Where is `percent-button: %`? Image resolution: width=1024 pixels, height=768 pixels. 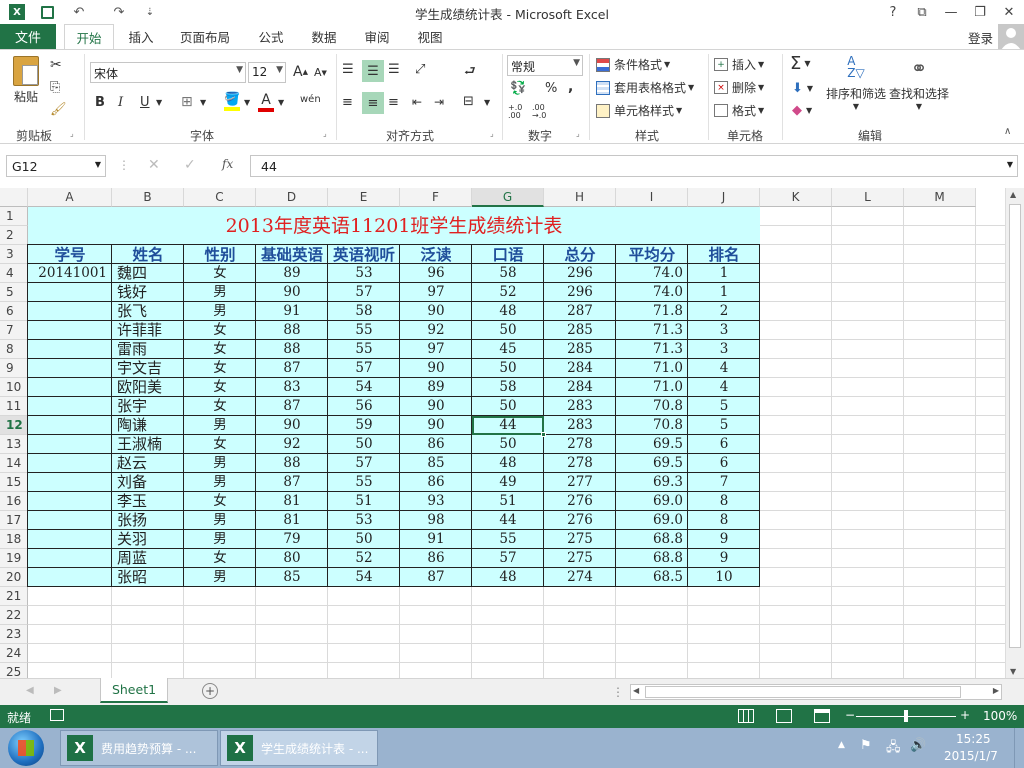
percent-button: % is located at coordinates (551, 88).